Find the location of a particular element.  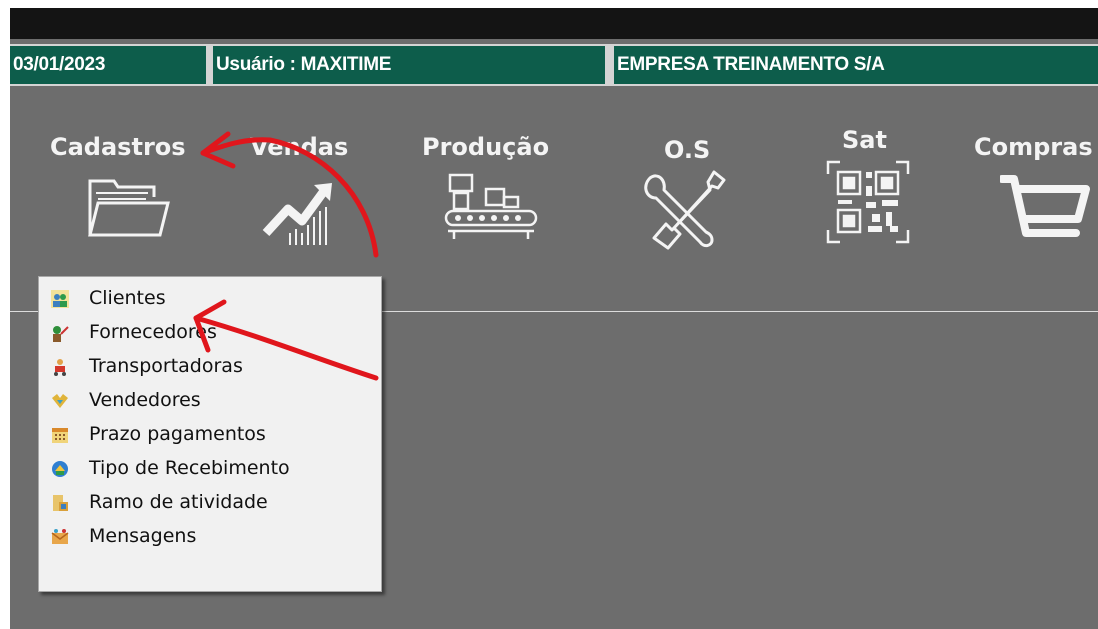

menu-item-prazo-pagamentos: Prazo pagamentos is located at coordinates (210, 435).